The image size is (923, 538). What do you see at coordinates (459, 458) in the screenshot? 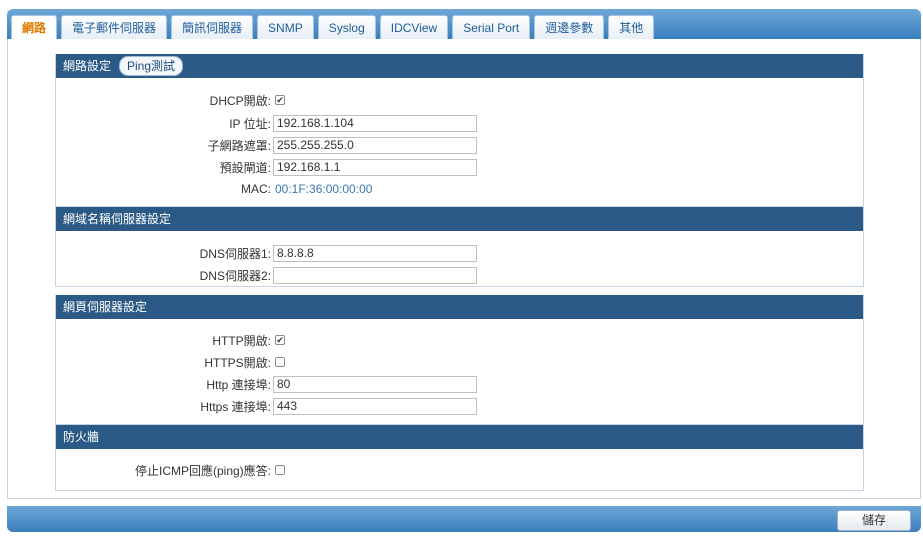
I see `firewall-section: 防火牆 停止ICMP回應(ping)應答:` at bounding box center [459, 458].